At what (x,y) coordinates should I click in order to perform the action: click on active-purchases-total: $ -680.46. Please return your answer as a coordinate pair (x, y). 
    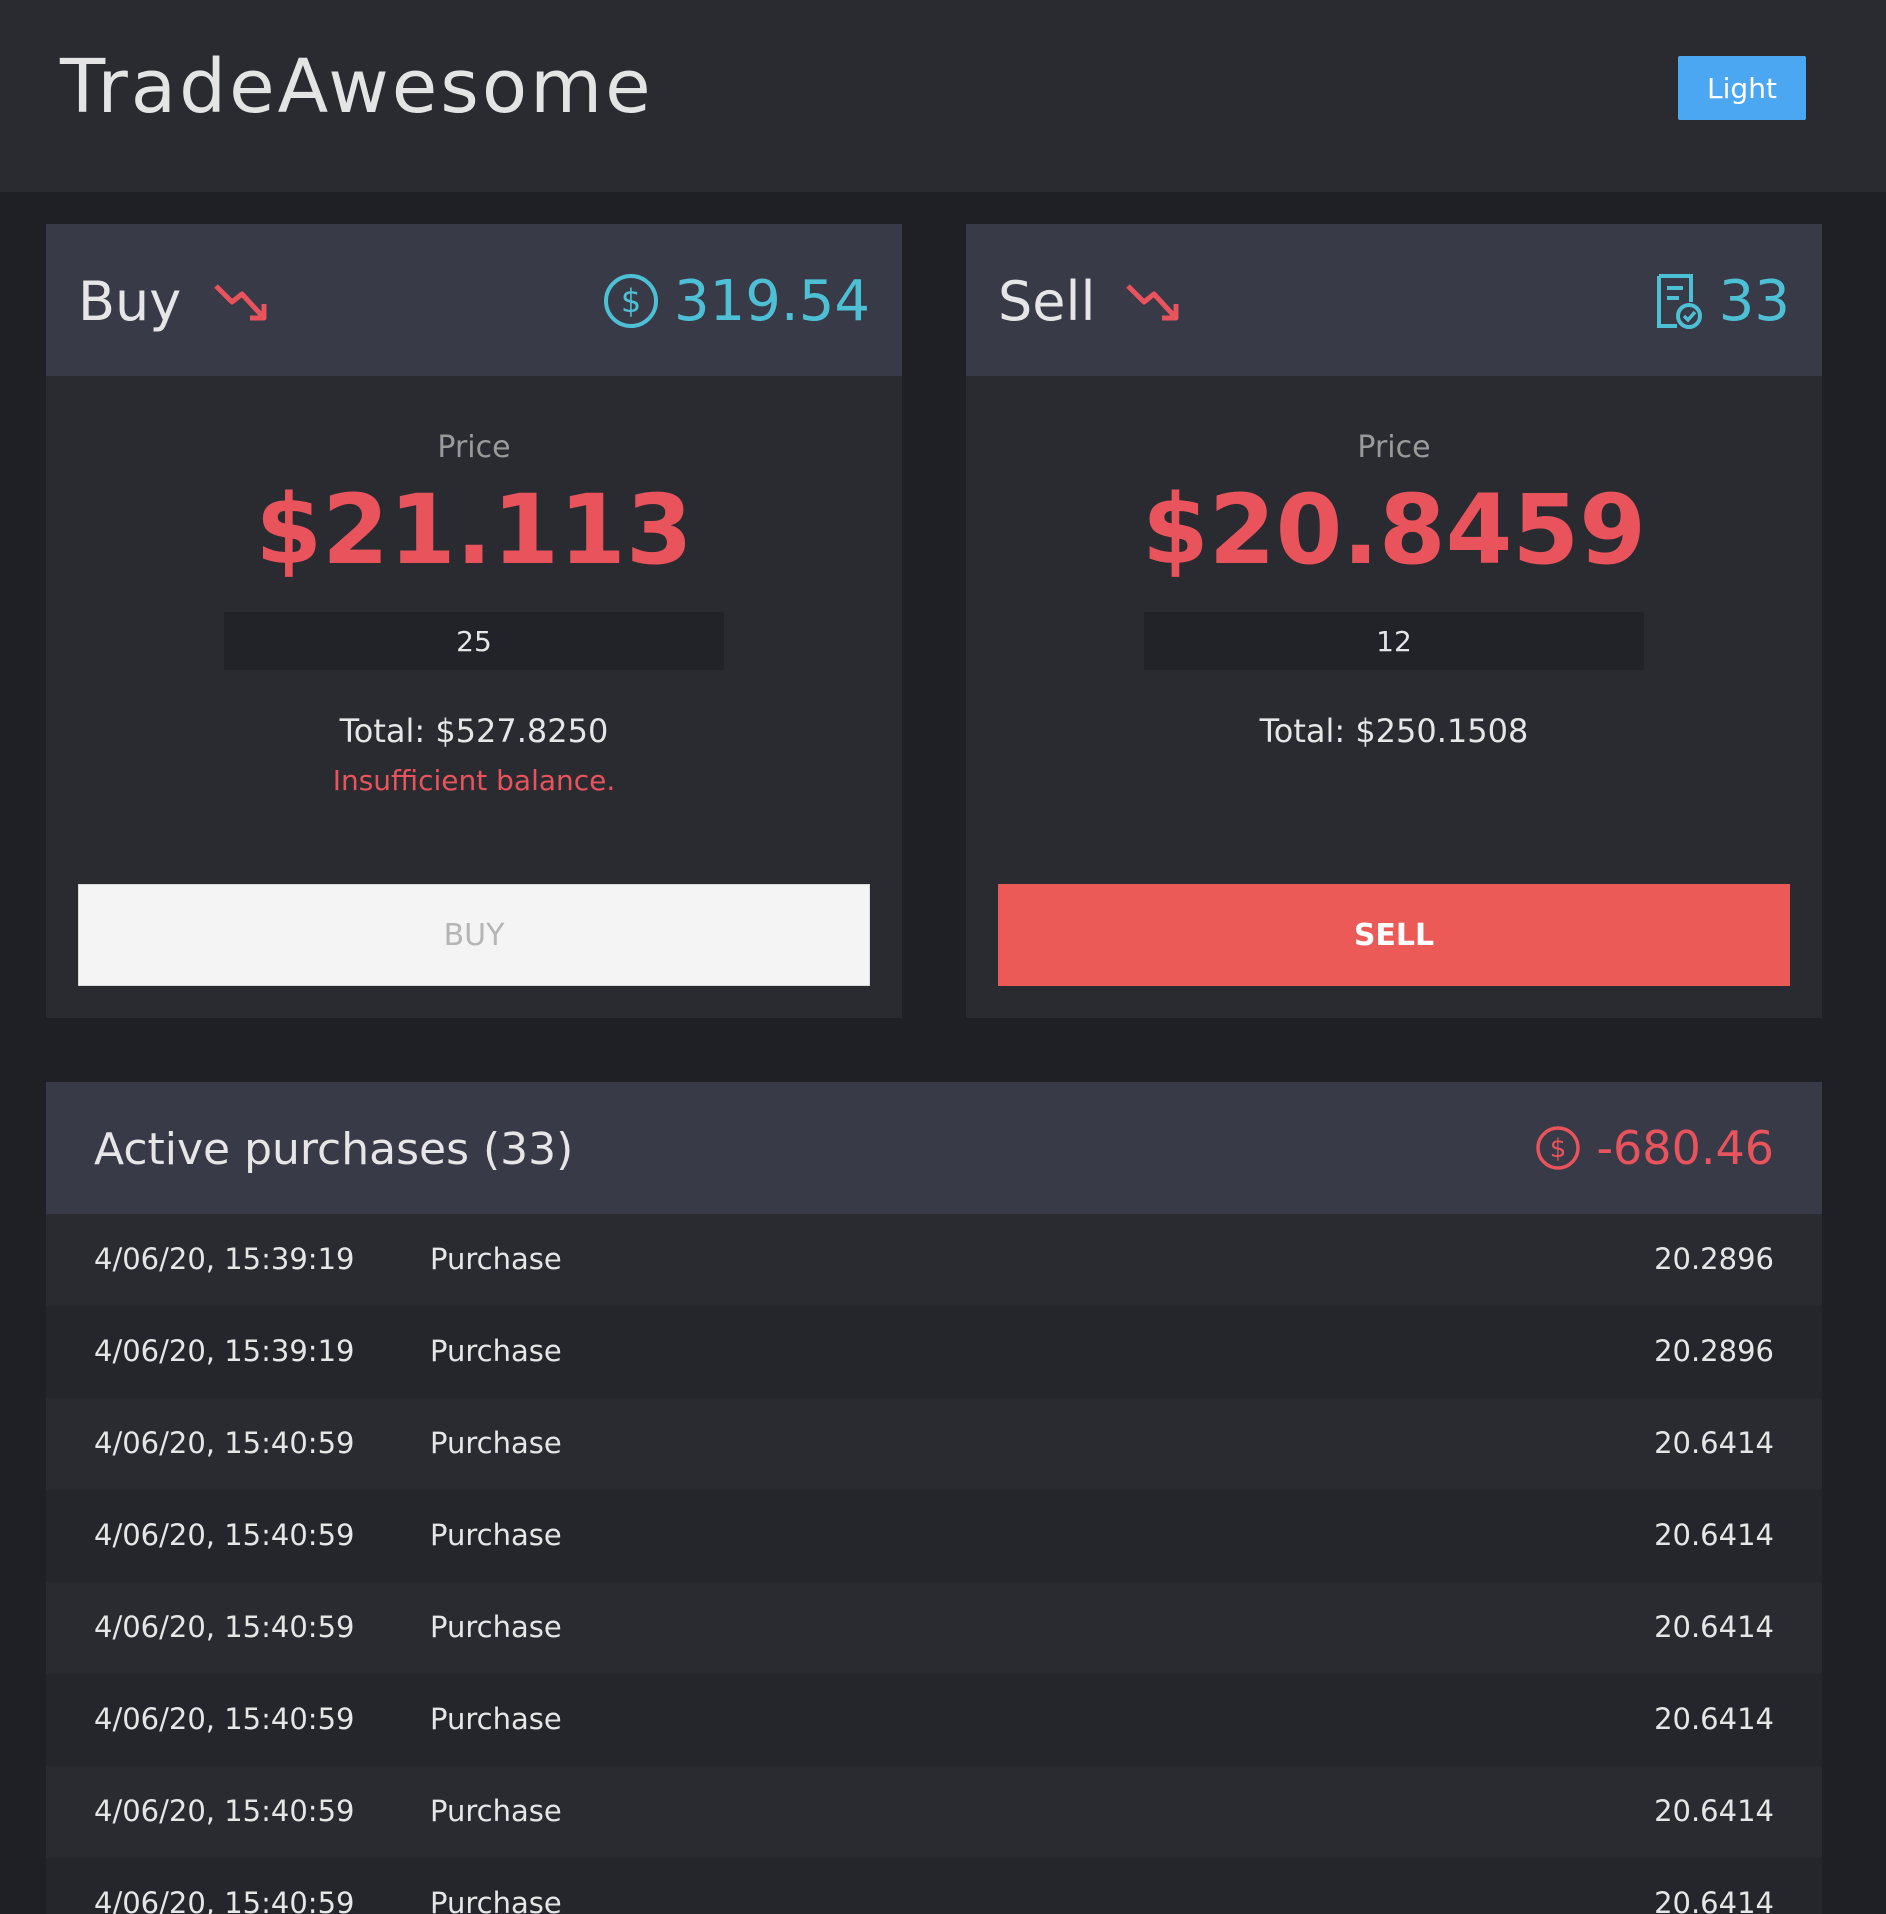
    Looking at the image, I should click on (1654, 1148).